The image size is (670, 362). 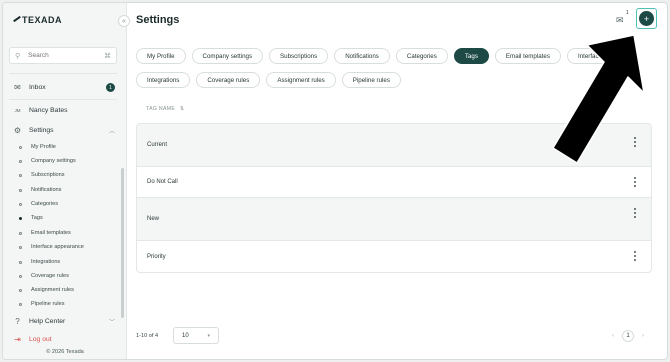 I want to click on plus-icon: +, so click(x=646, y=18).